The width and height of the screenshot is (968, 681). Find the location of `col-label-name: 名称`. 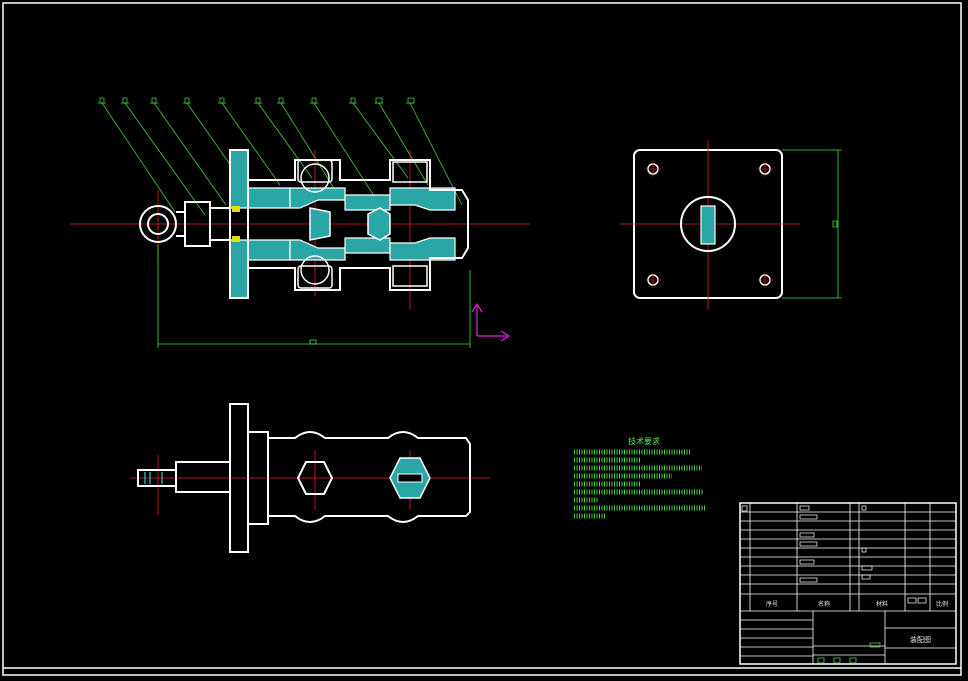

col-label-name: 名称 is located at coordinates (824, 604).